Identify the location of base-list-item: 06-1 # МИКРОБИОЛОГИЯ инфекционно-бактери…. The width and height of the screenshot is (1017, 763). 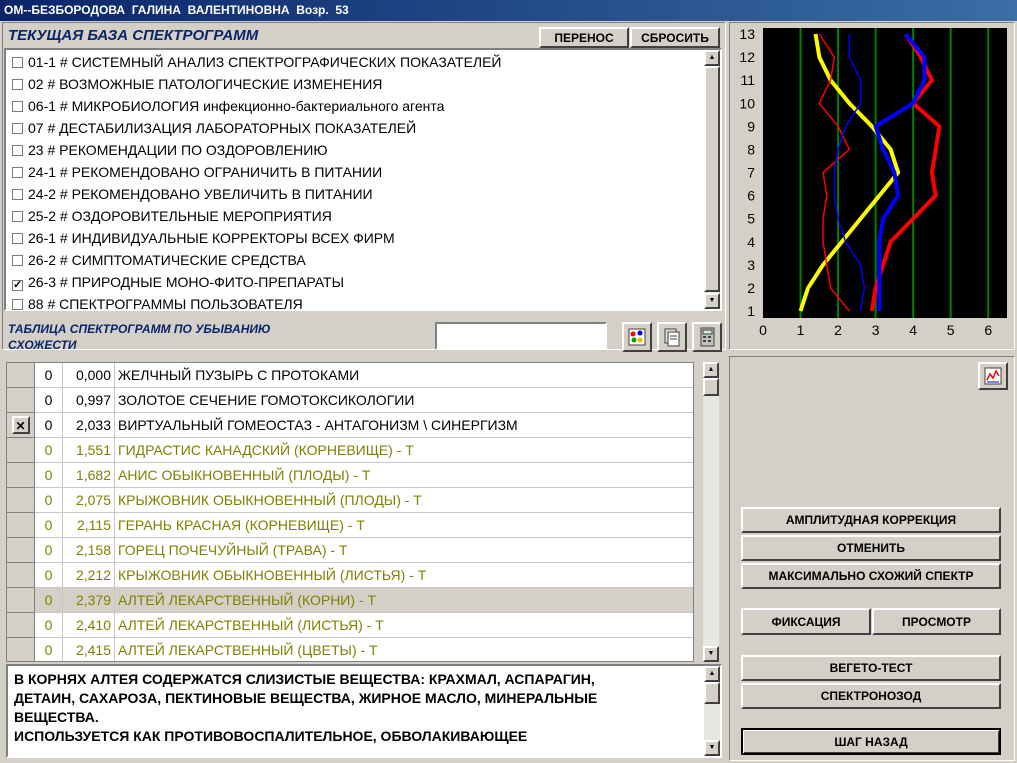
(228, 106).